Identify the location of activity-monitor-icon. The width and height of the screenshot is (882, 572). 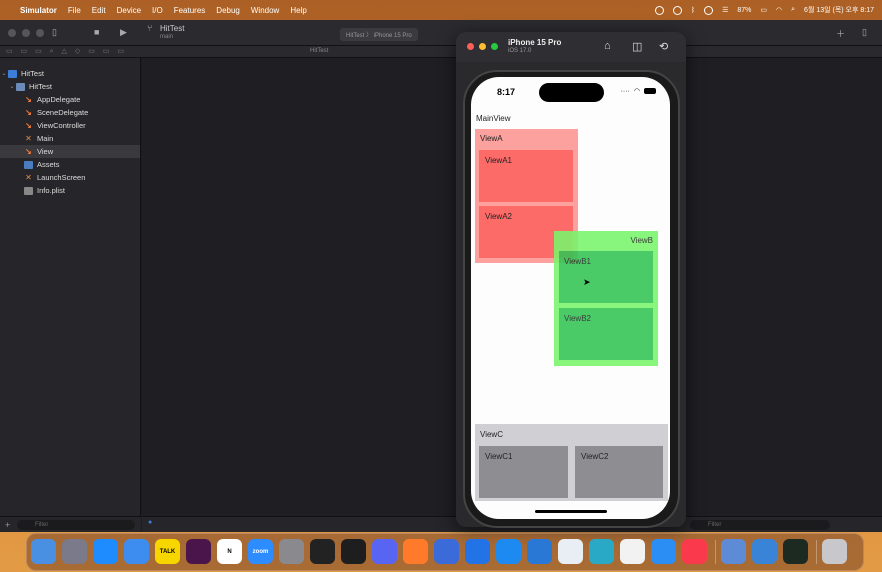
(795, 551).